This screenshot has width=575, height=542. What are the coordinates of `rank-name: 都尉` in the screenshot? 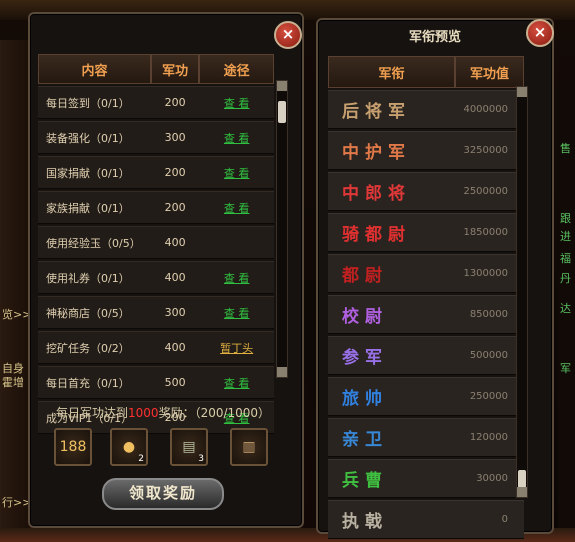 It's located at (391, 273).